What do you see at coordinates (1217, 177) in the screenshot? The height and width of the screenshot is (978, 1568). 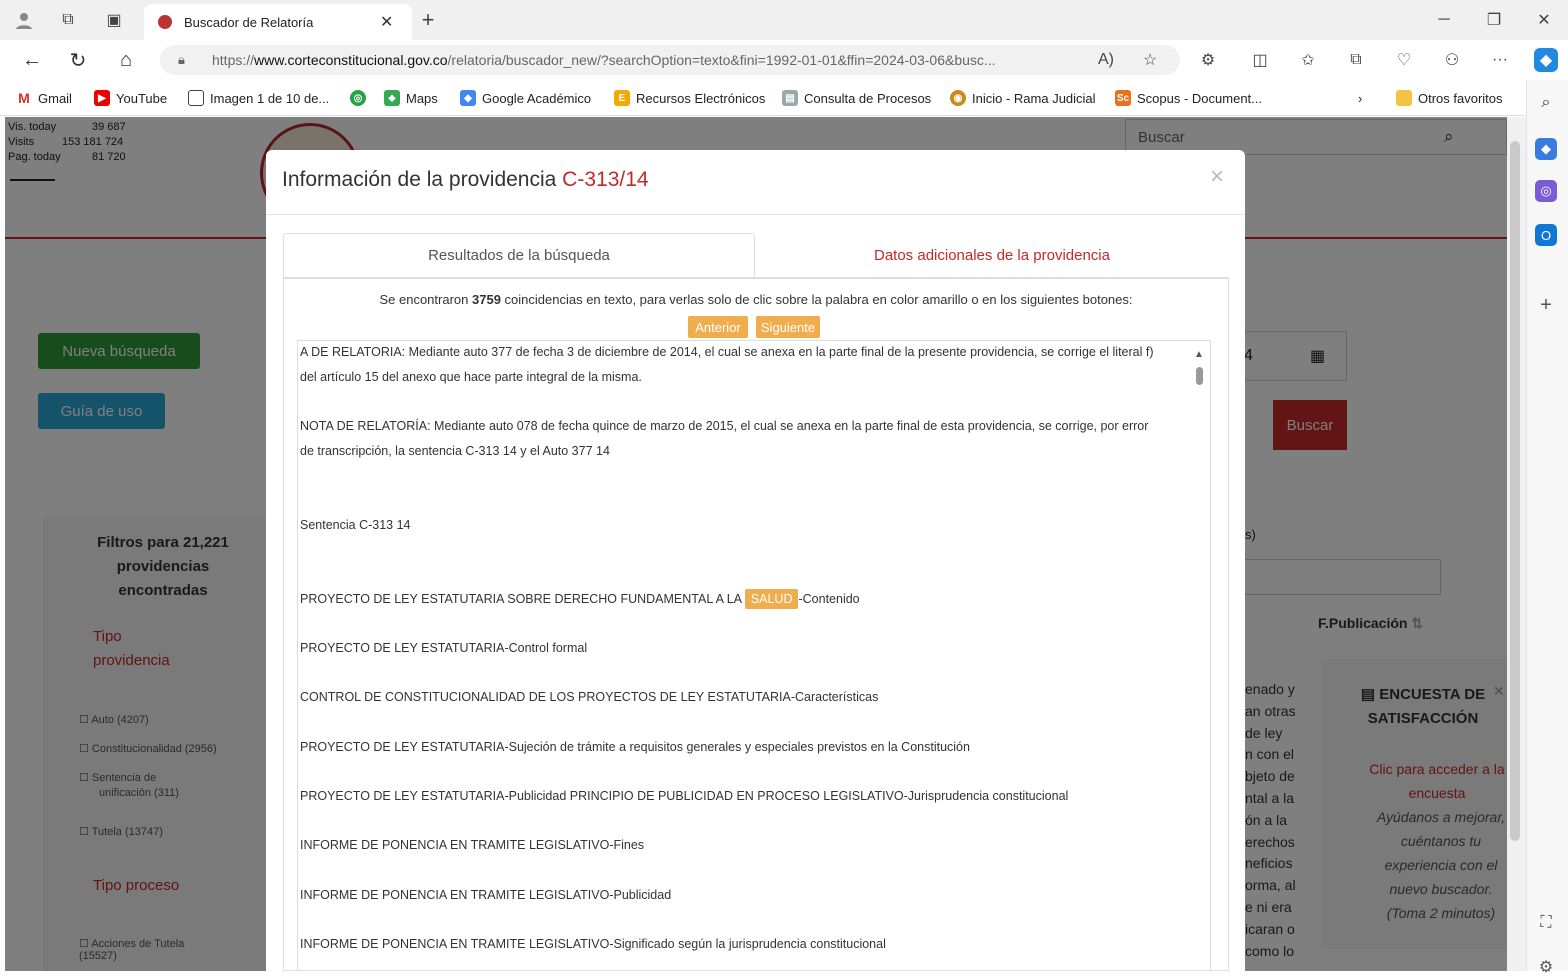 I see `modal-close-icon: ×` at bounding box center [1217, 177].